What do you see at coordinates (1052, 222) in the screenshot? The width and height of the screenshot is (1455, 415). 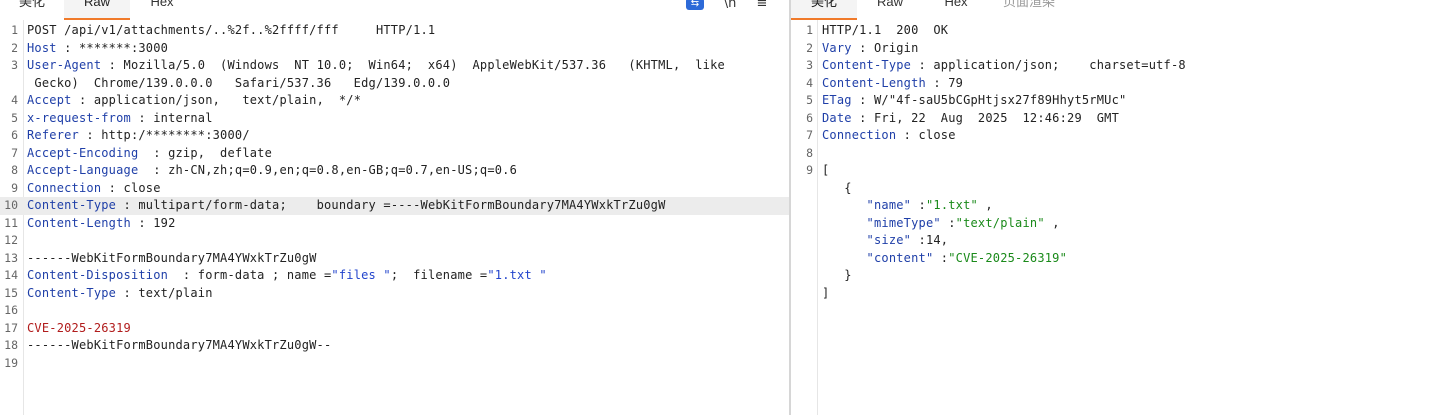 I see `text-segment: ,` at bounding box center [1052, 222].